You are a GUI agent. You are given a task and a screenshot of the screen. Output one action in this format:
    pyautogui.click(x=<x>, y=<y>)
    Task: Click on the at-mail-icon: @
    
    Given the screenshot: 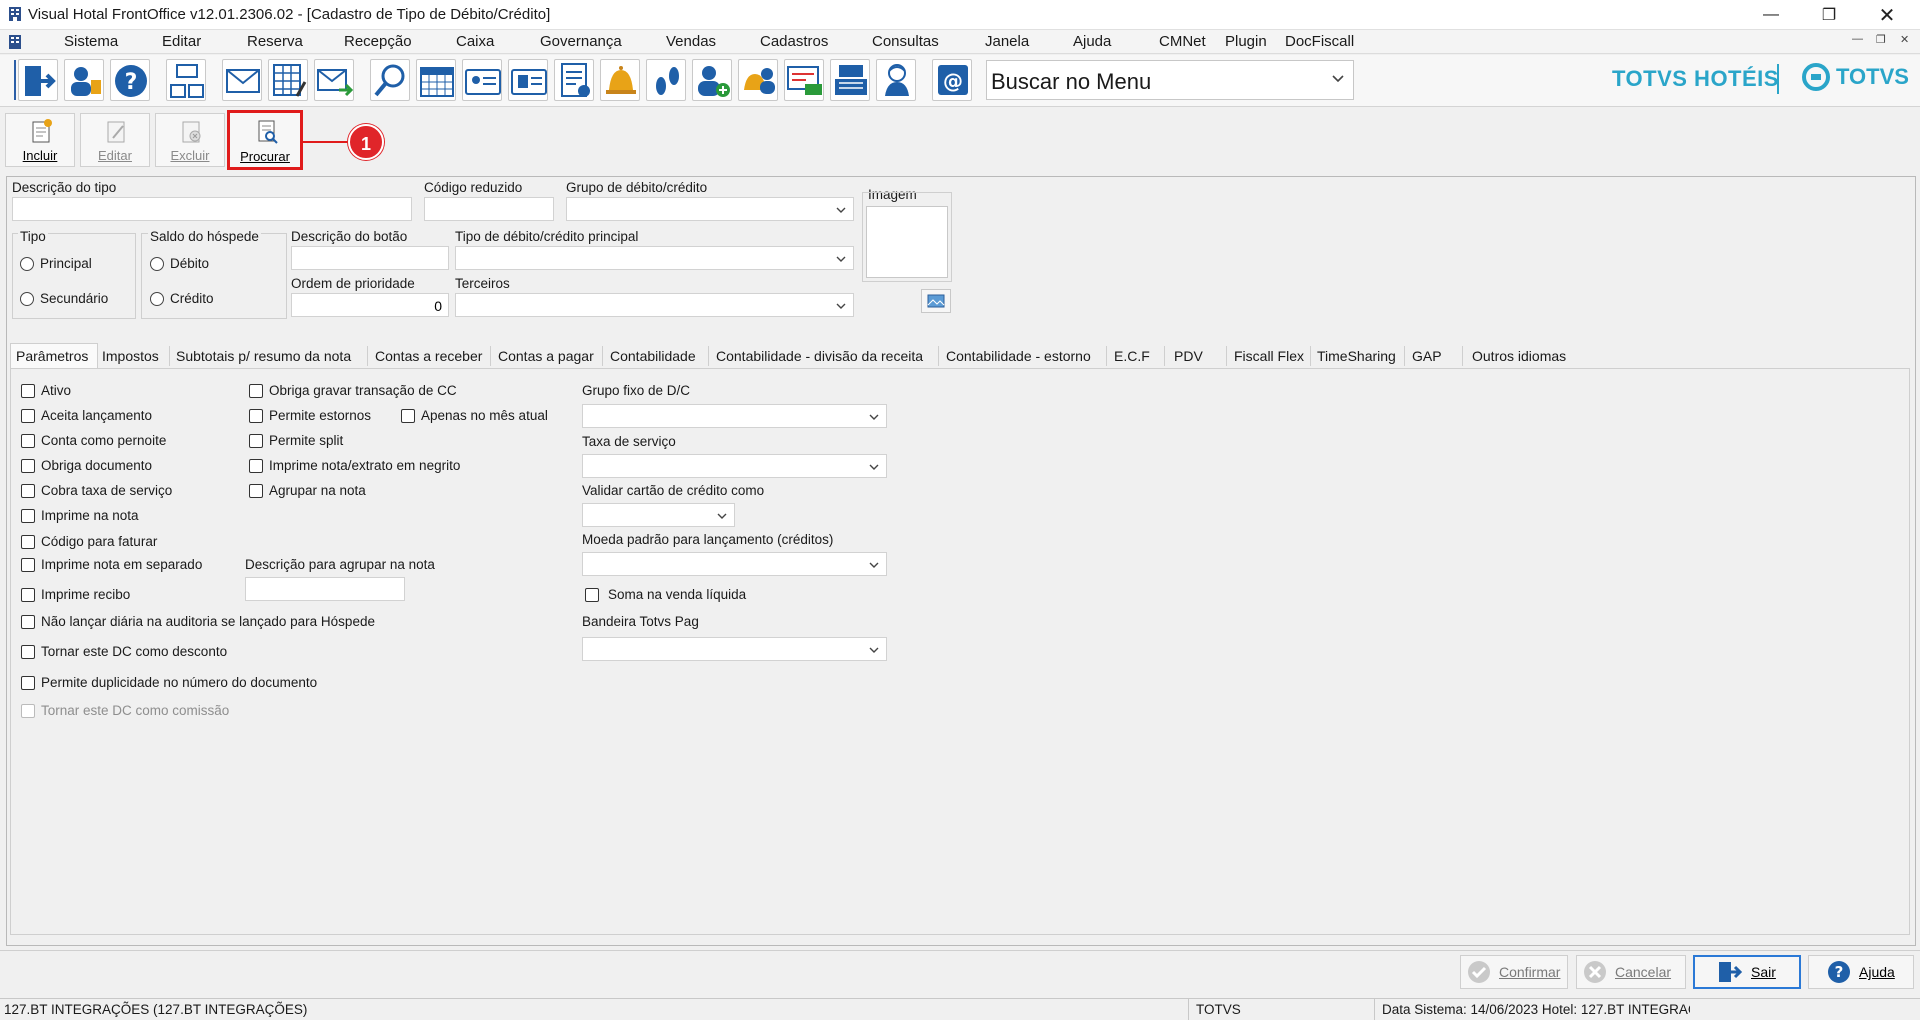 What is the action you would take?
    pyautogui.click(x=952, y=80)
    